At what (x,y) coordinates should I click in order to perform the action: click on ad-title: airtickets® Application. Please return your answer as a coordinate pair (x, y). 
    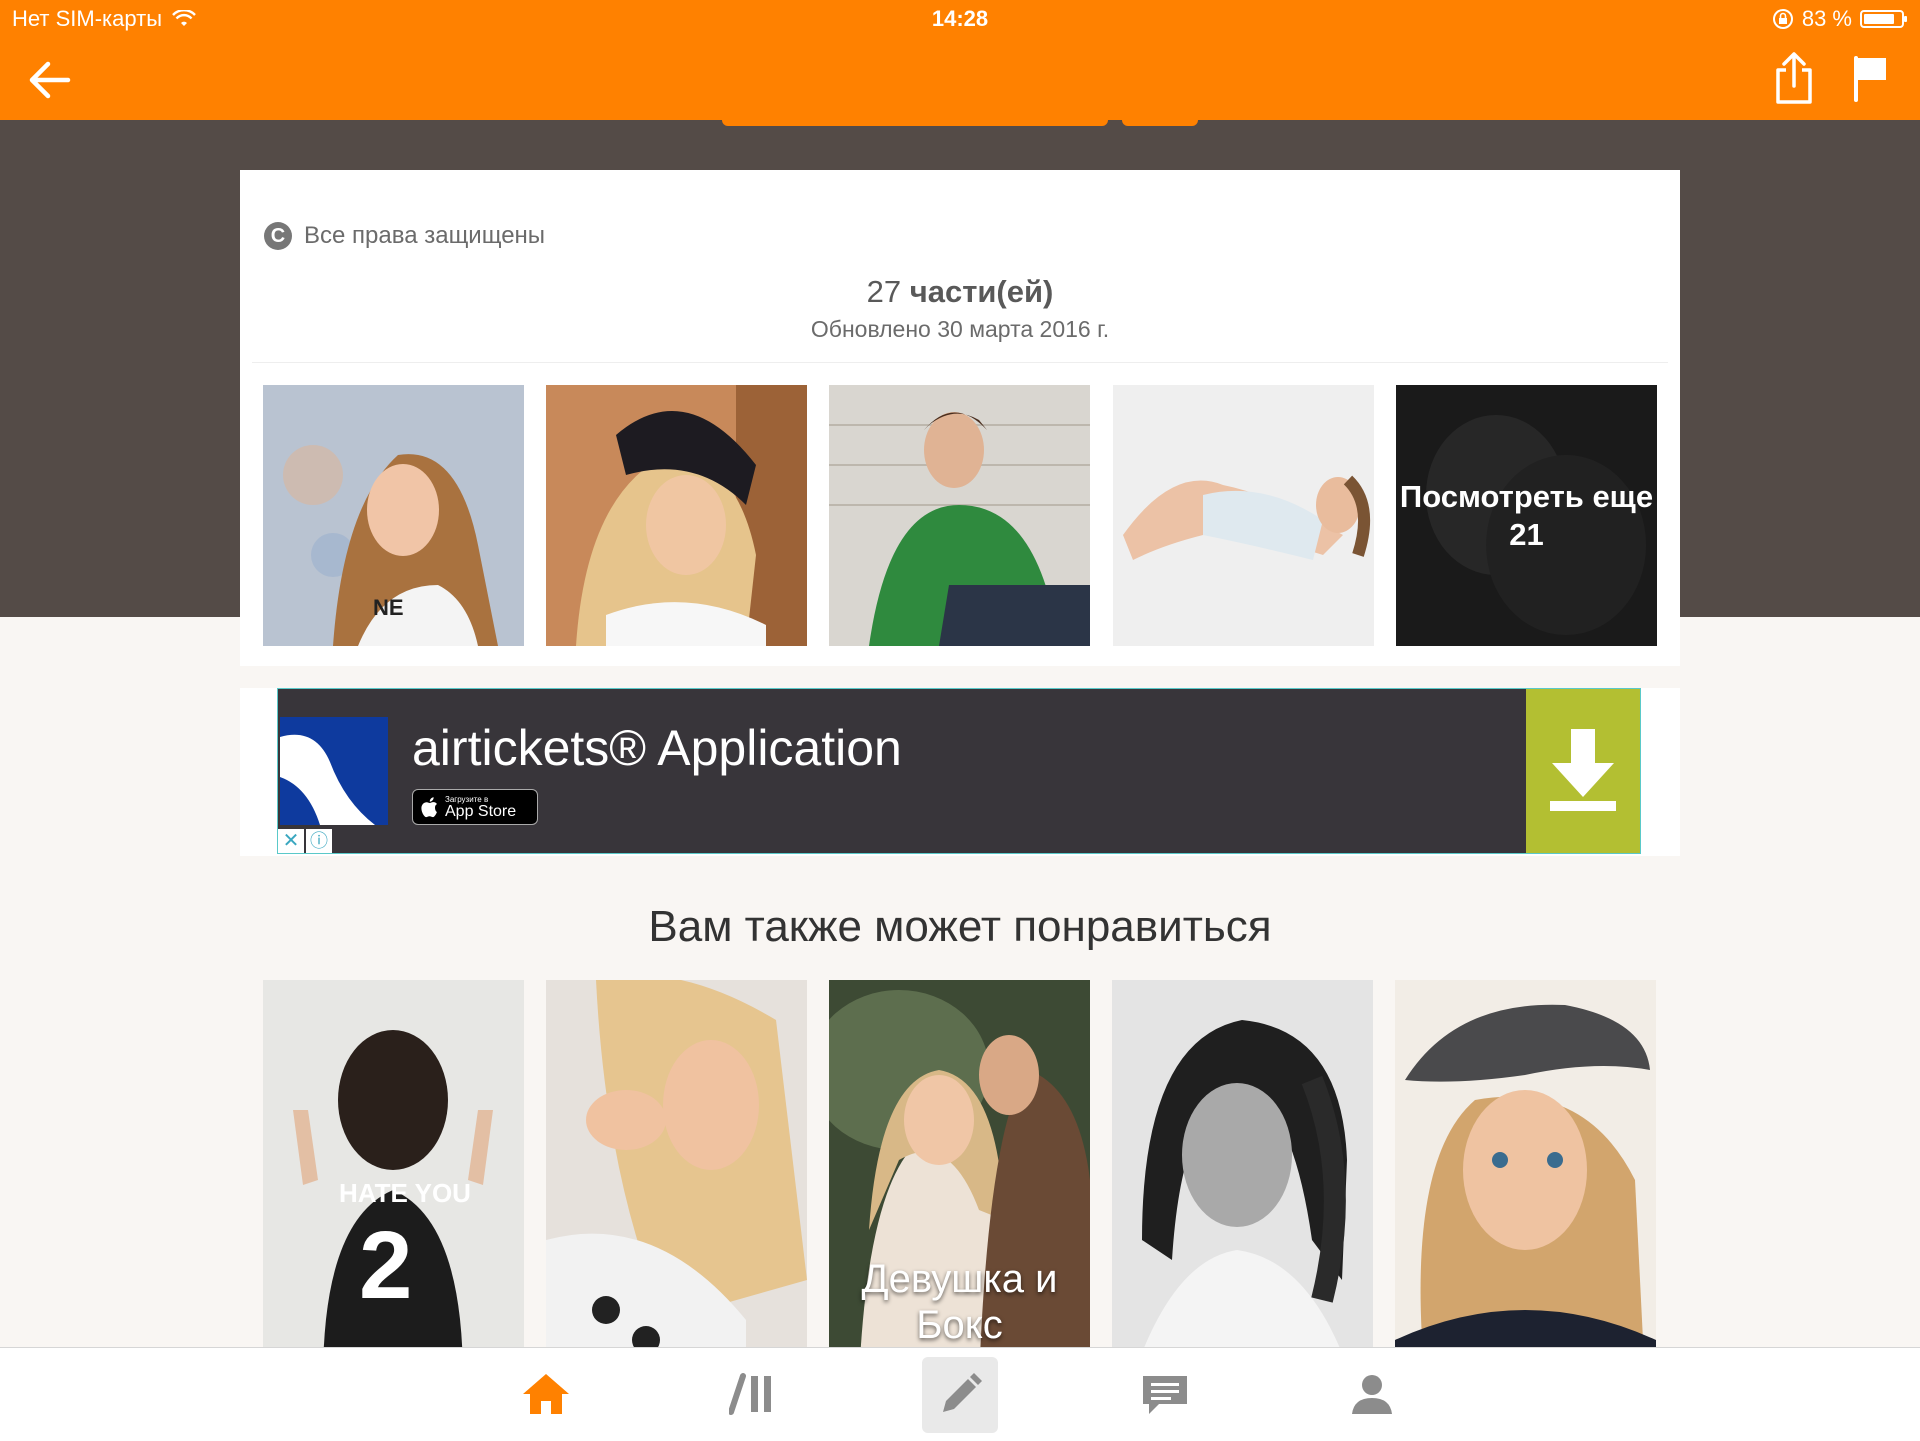
    Looking at the image, I should click on (657, 748).